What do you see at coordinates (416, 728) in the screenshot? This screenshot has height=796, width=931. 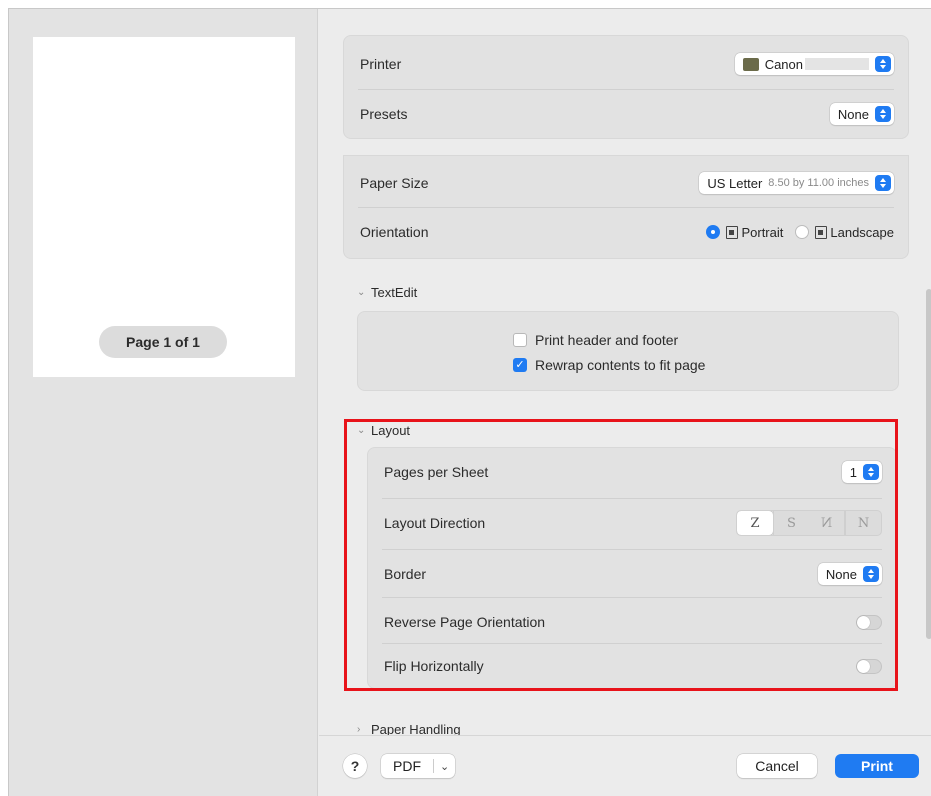 I see `paper-handling-title: Paper Handling` at bounding box center [416, 728].